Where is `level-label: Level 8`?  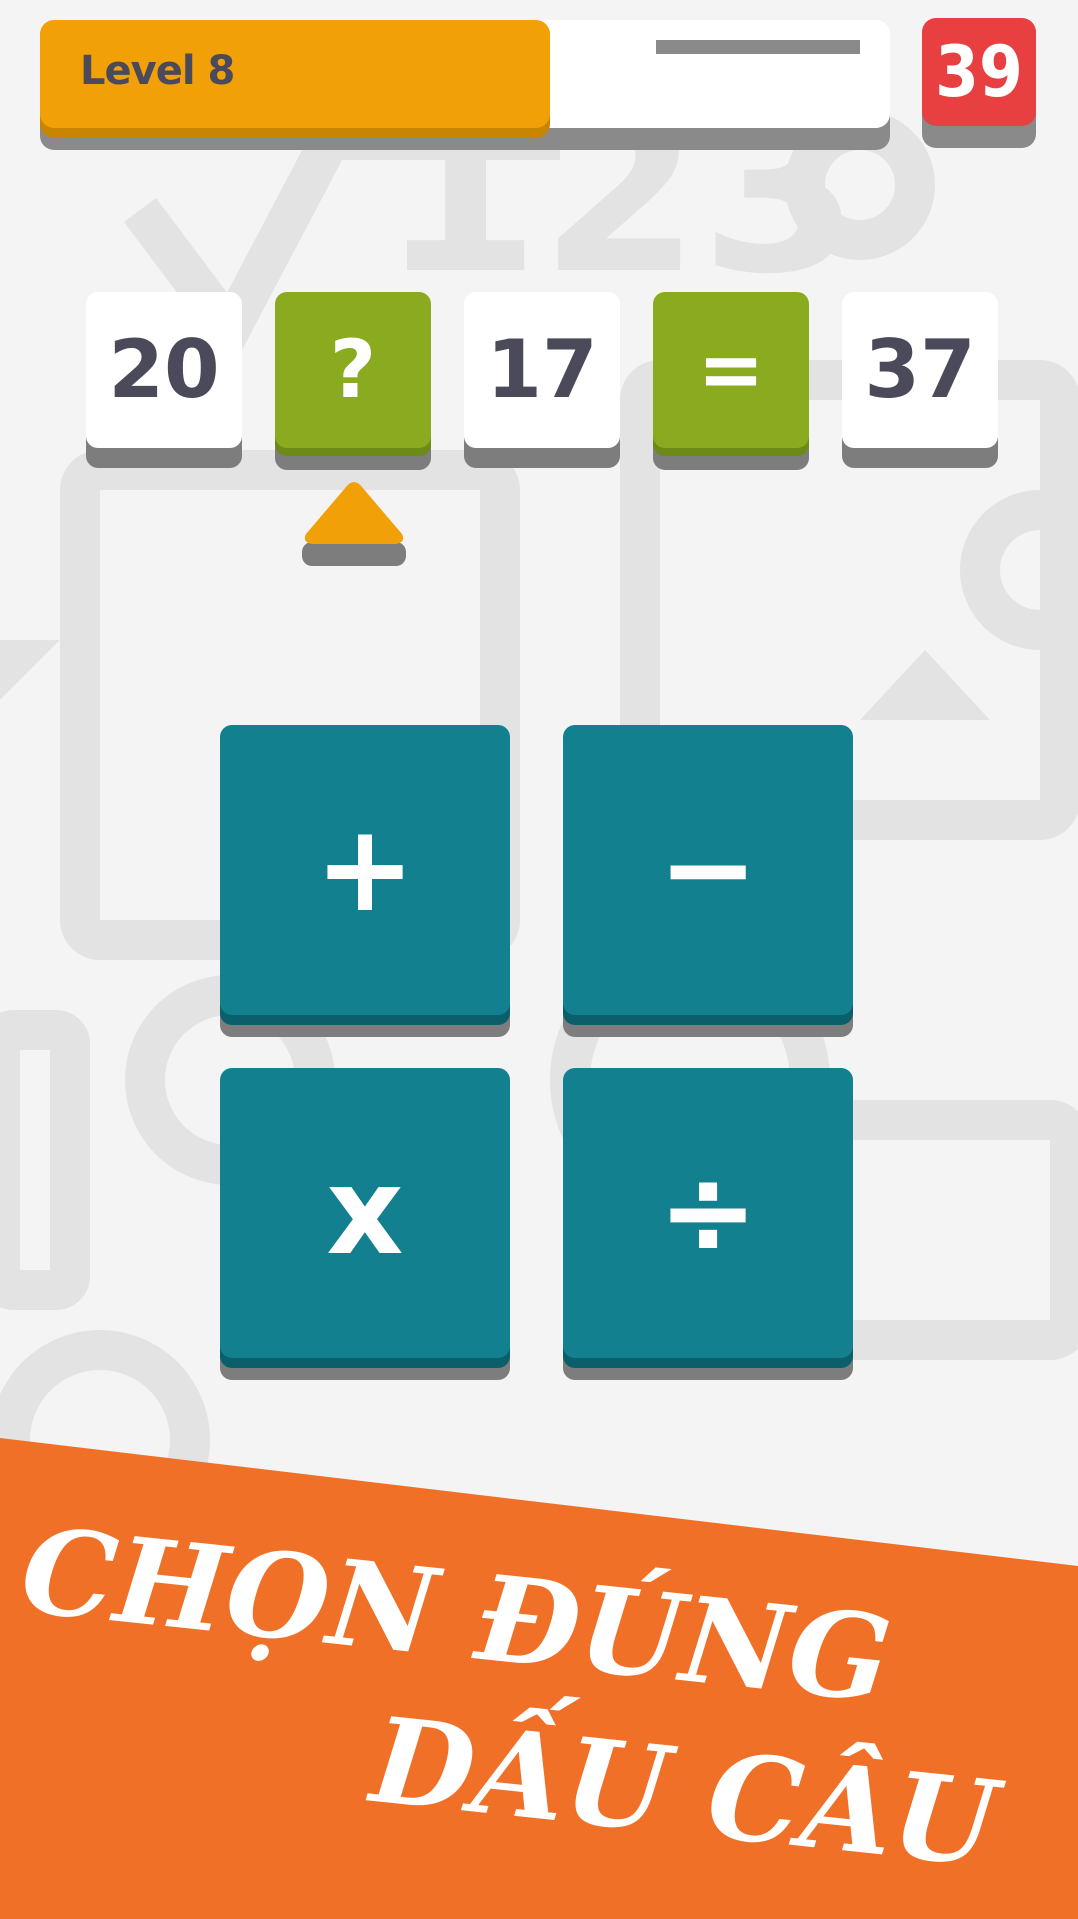
level-label: Level 8 is located at coordinates (157, 71).